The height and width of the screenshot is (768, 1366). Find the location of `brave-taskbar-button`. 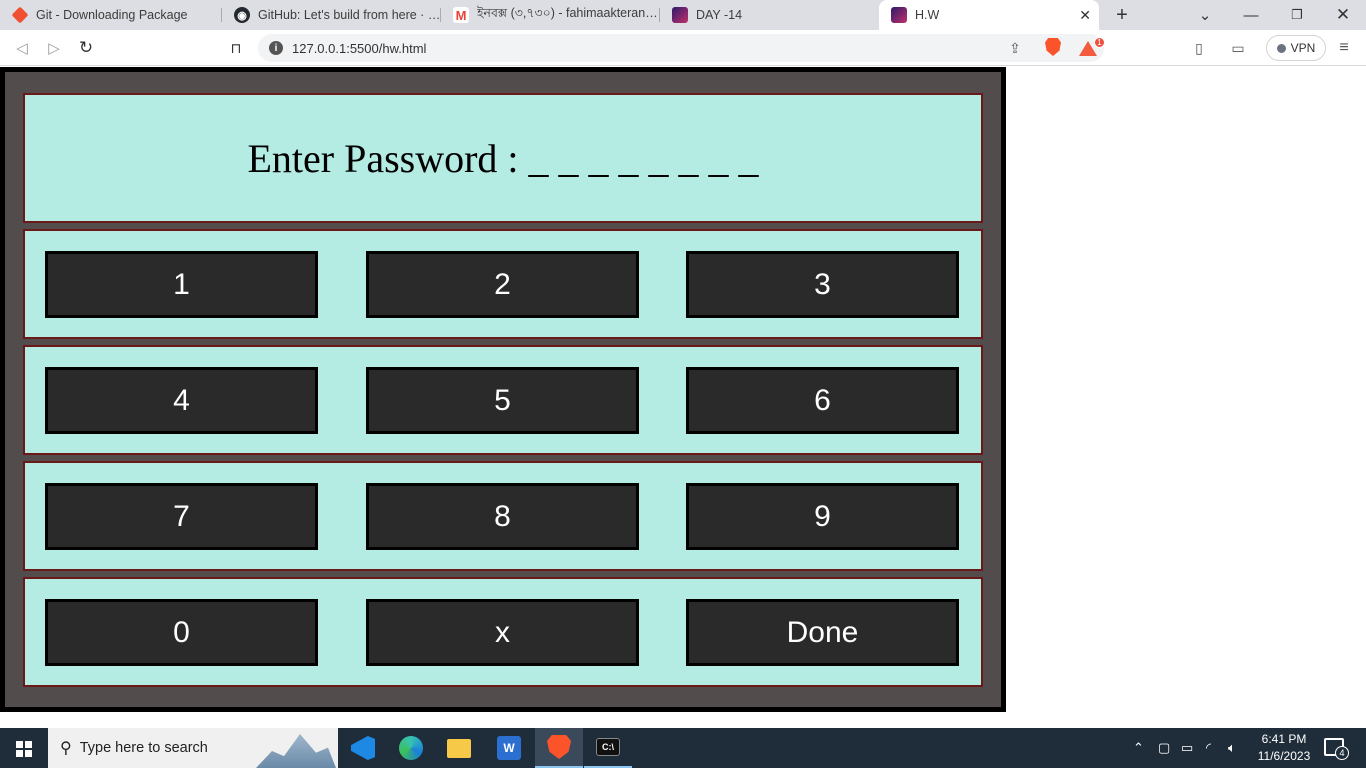

brave-taskbar-button is located at coordinates (559, 748).